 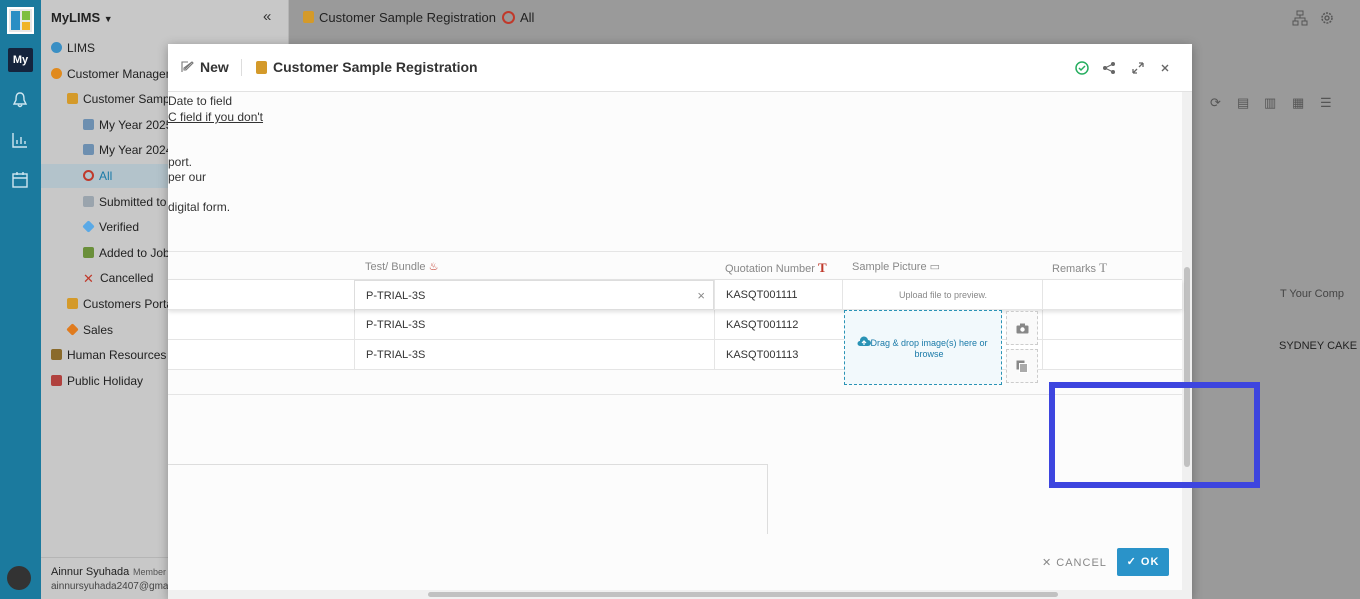 I want to click on scroll-thumb, so click(x=743, y=594).